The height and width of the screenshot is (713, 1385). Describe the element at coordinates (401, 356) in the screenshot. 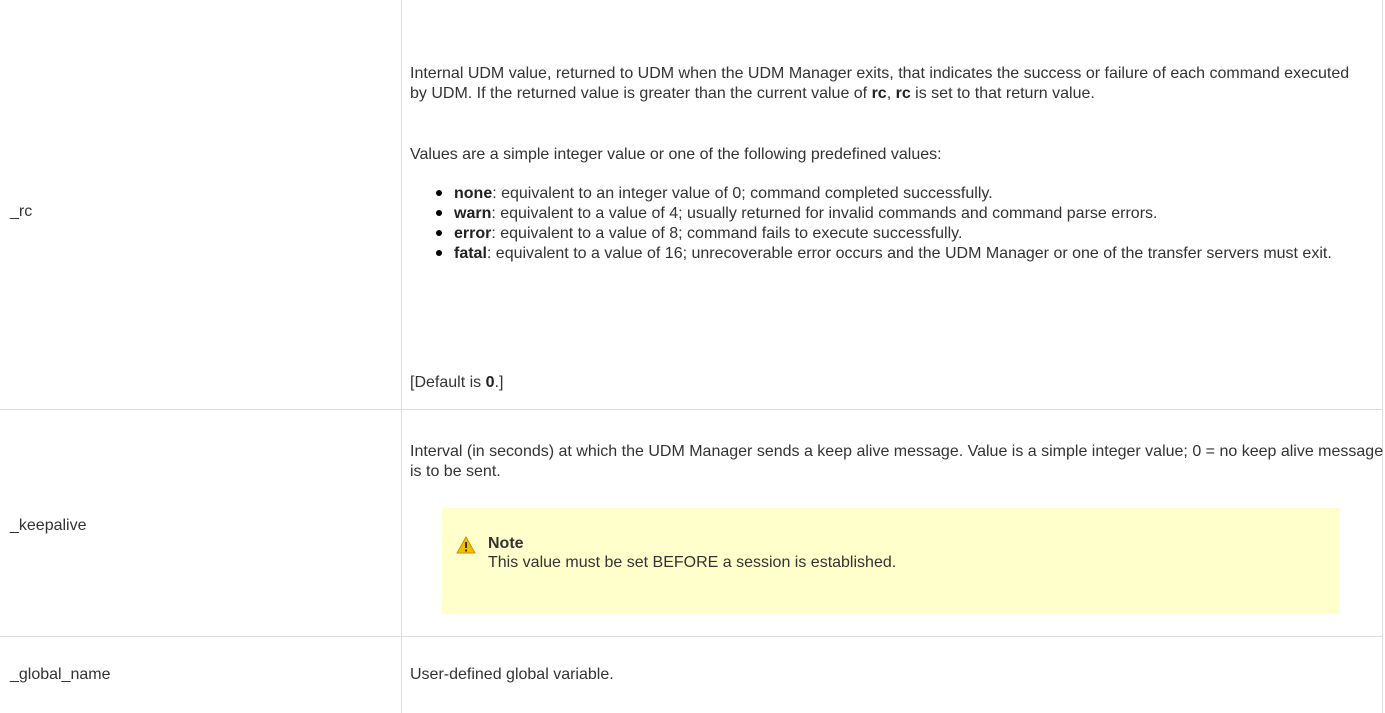

I see `table-column-divider` at that location.